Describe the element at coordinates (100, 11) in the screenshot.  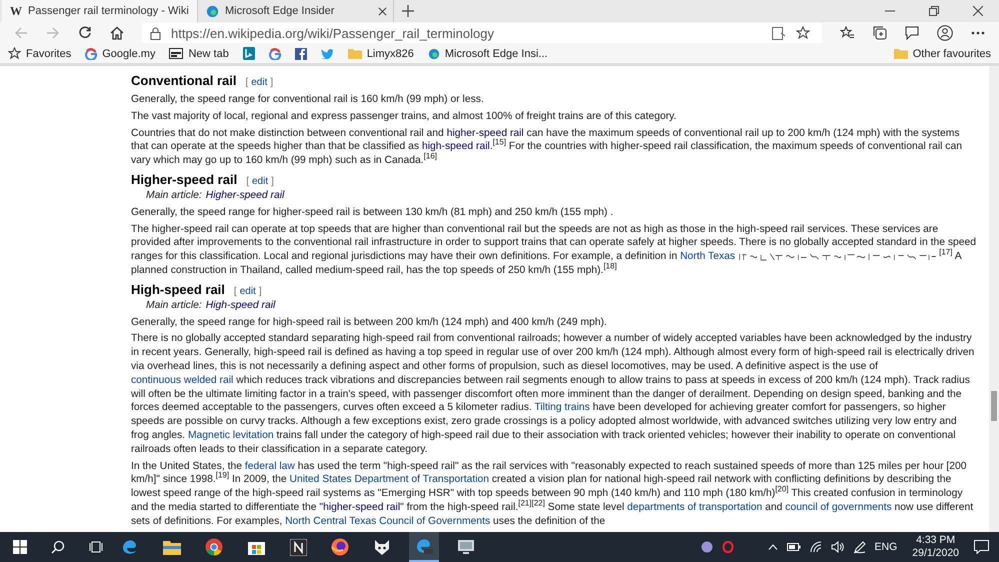
I see `browser-tab: W Passenger rail terminology - Wiki` at that location.